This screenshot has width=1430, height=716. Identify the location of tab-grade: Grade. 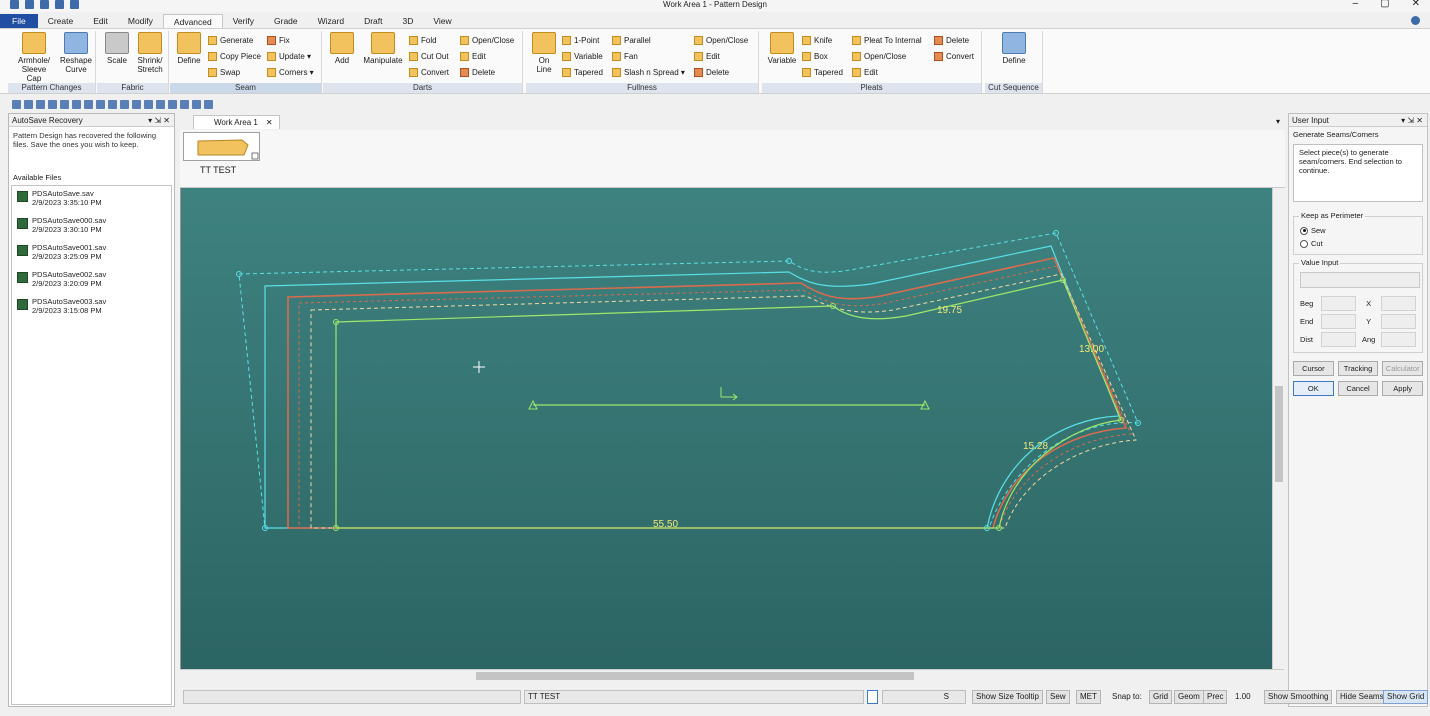
(286, 21).